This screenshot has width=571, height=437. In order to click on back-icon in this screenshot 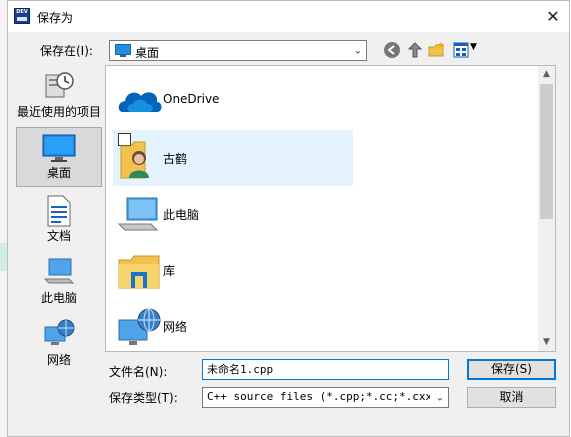, I will do `click(392, 50)`.